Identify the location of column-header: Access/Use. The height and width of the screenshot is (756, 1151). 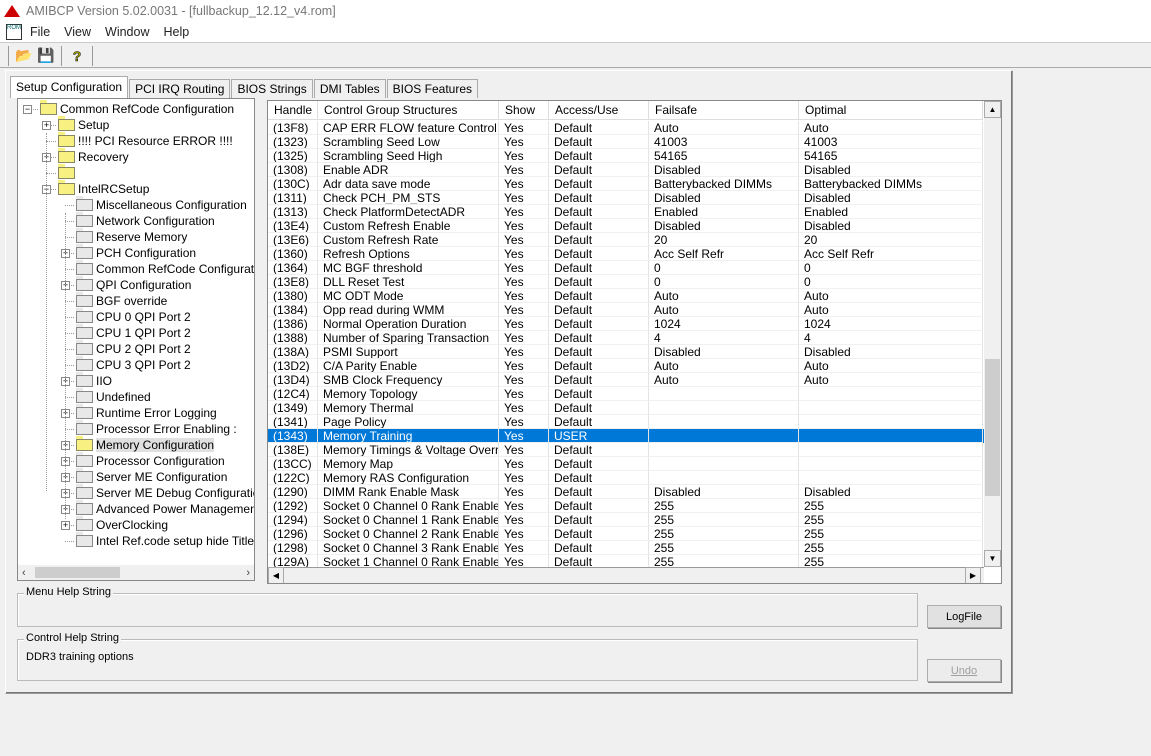
(599, 110).